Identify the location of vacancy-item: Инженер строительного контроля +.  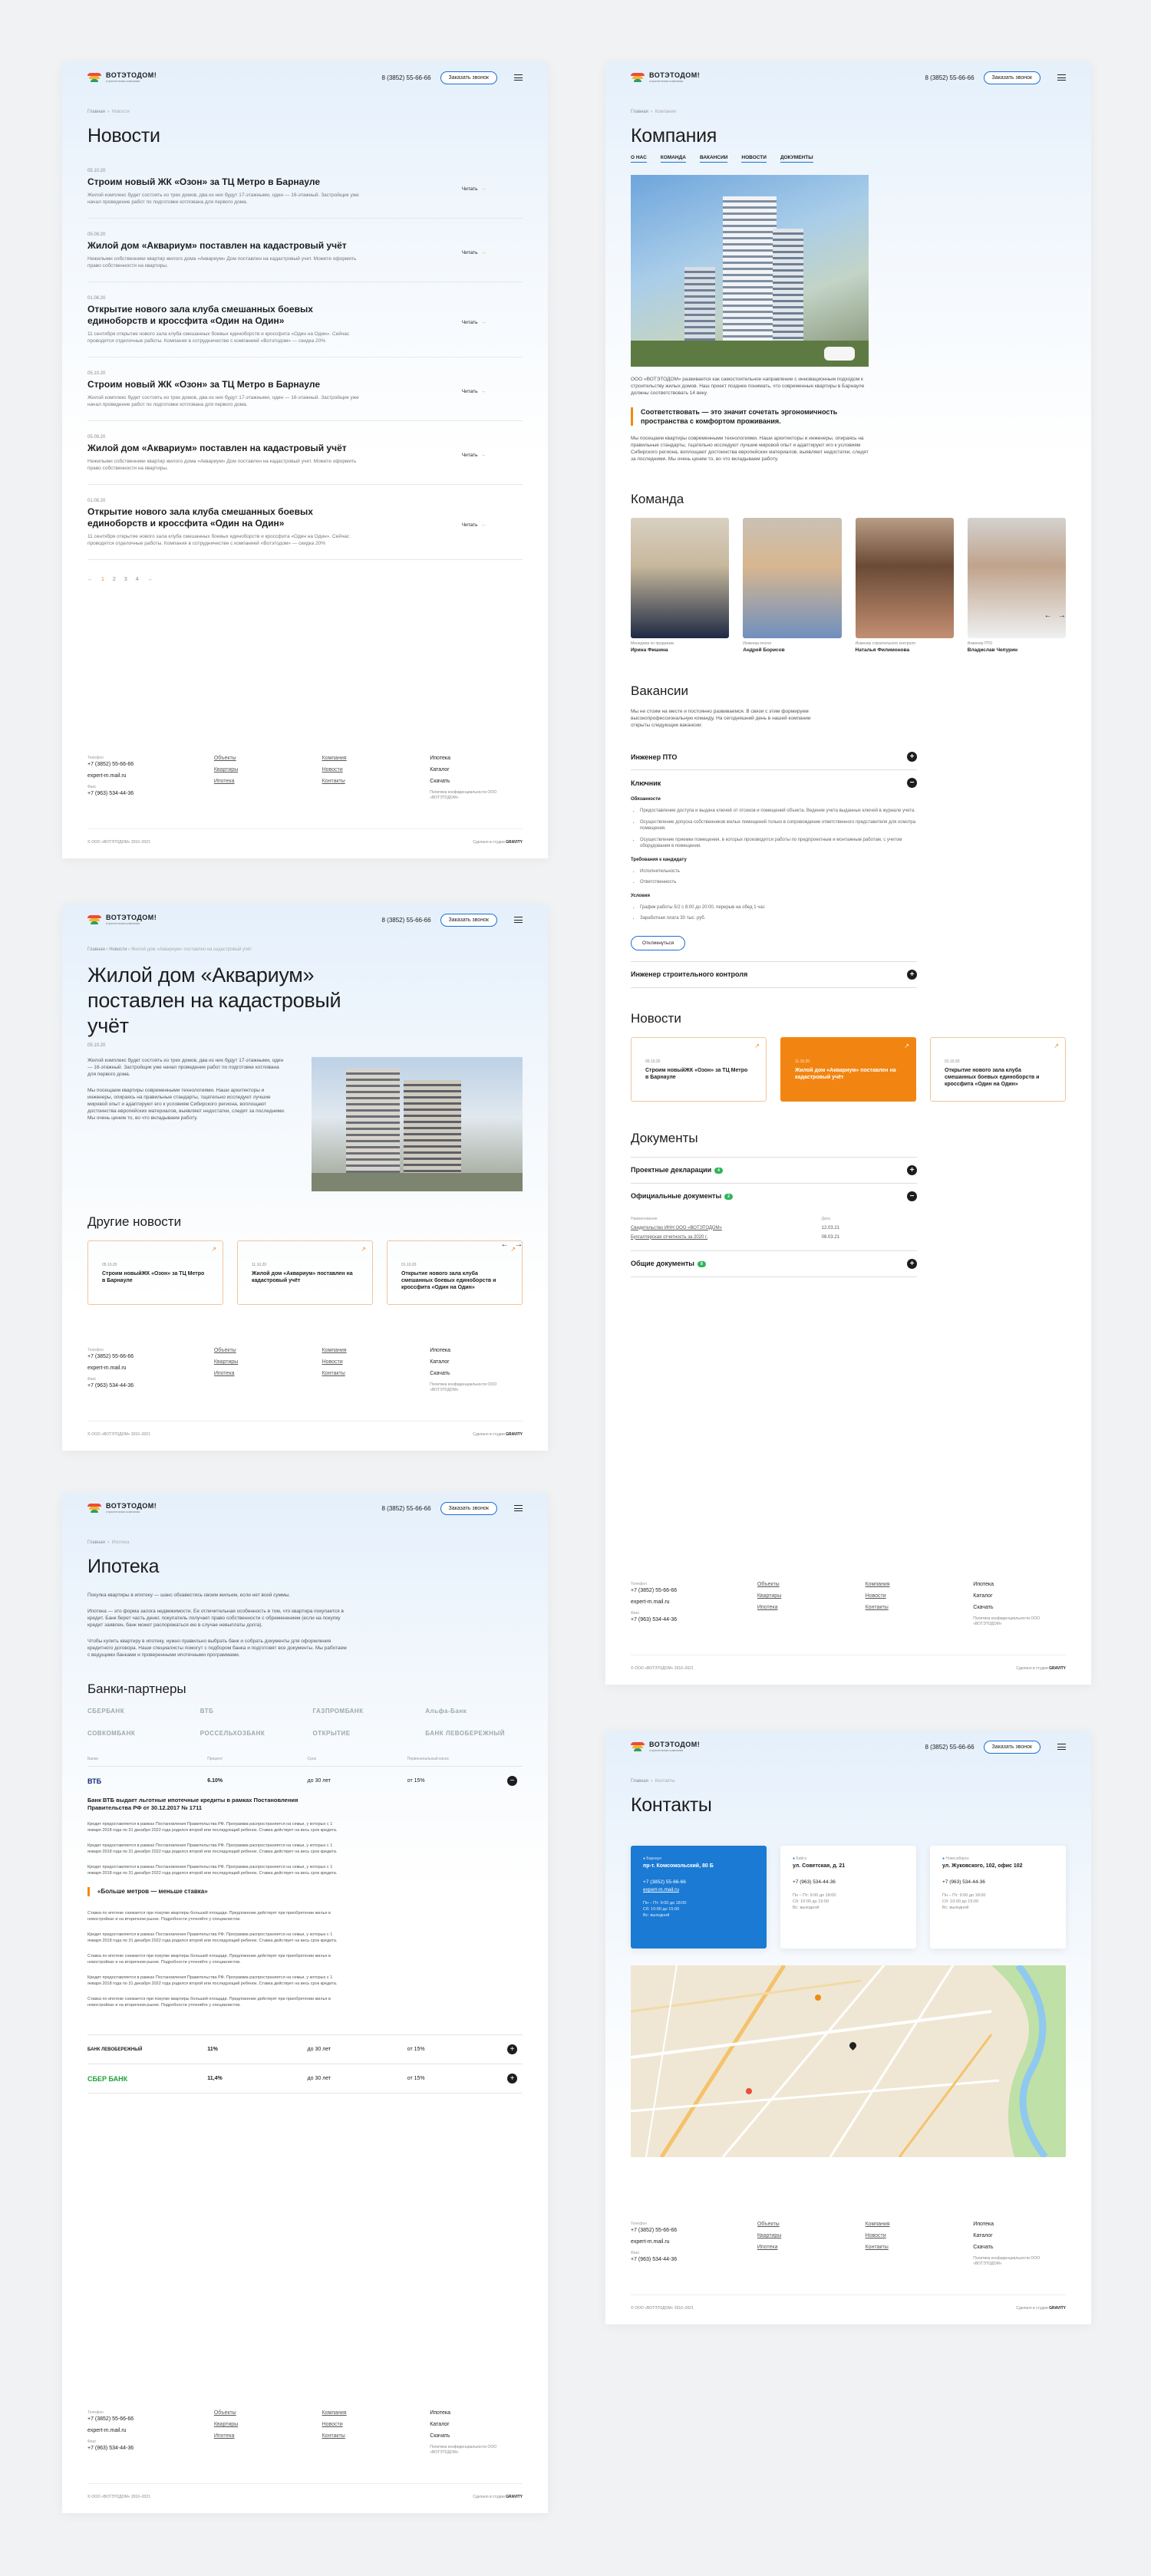
(774, 974).